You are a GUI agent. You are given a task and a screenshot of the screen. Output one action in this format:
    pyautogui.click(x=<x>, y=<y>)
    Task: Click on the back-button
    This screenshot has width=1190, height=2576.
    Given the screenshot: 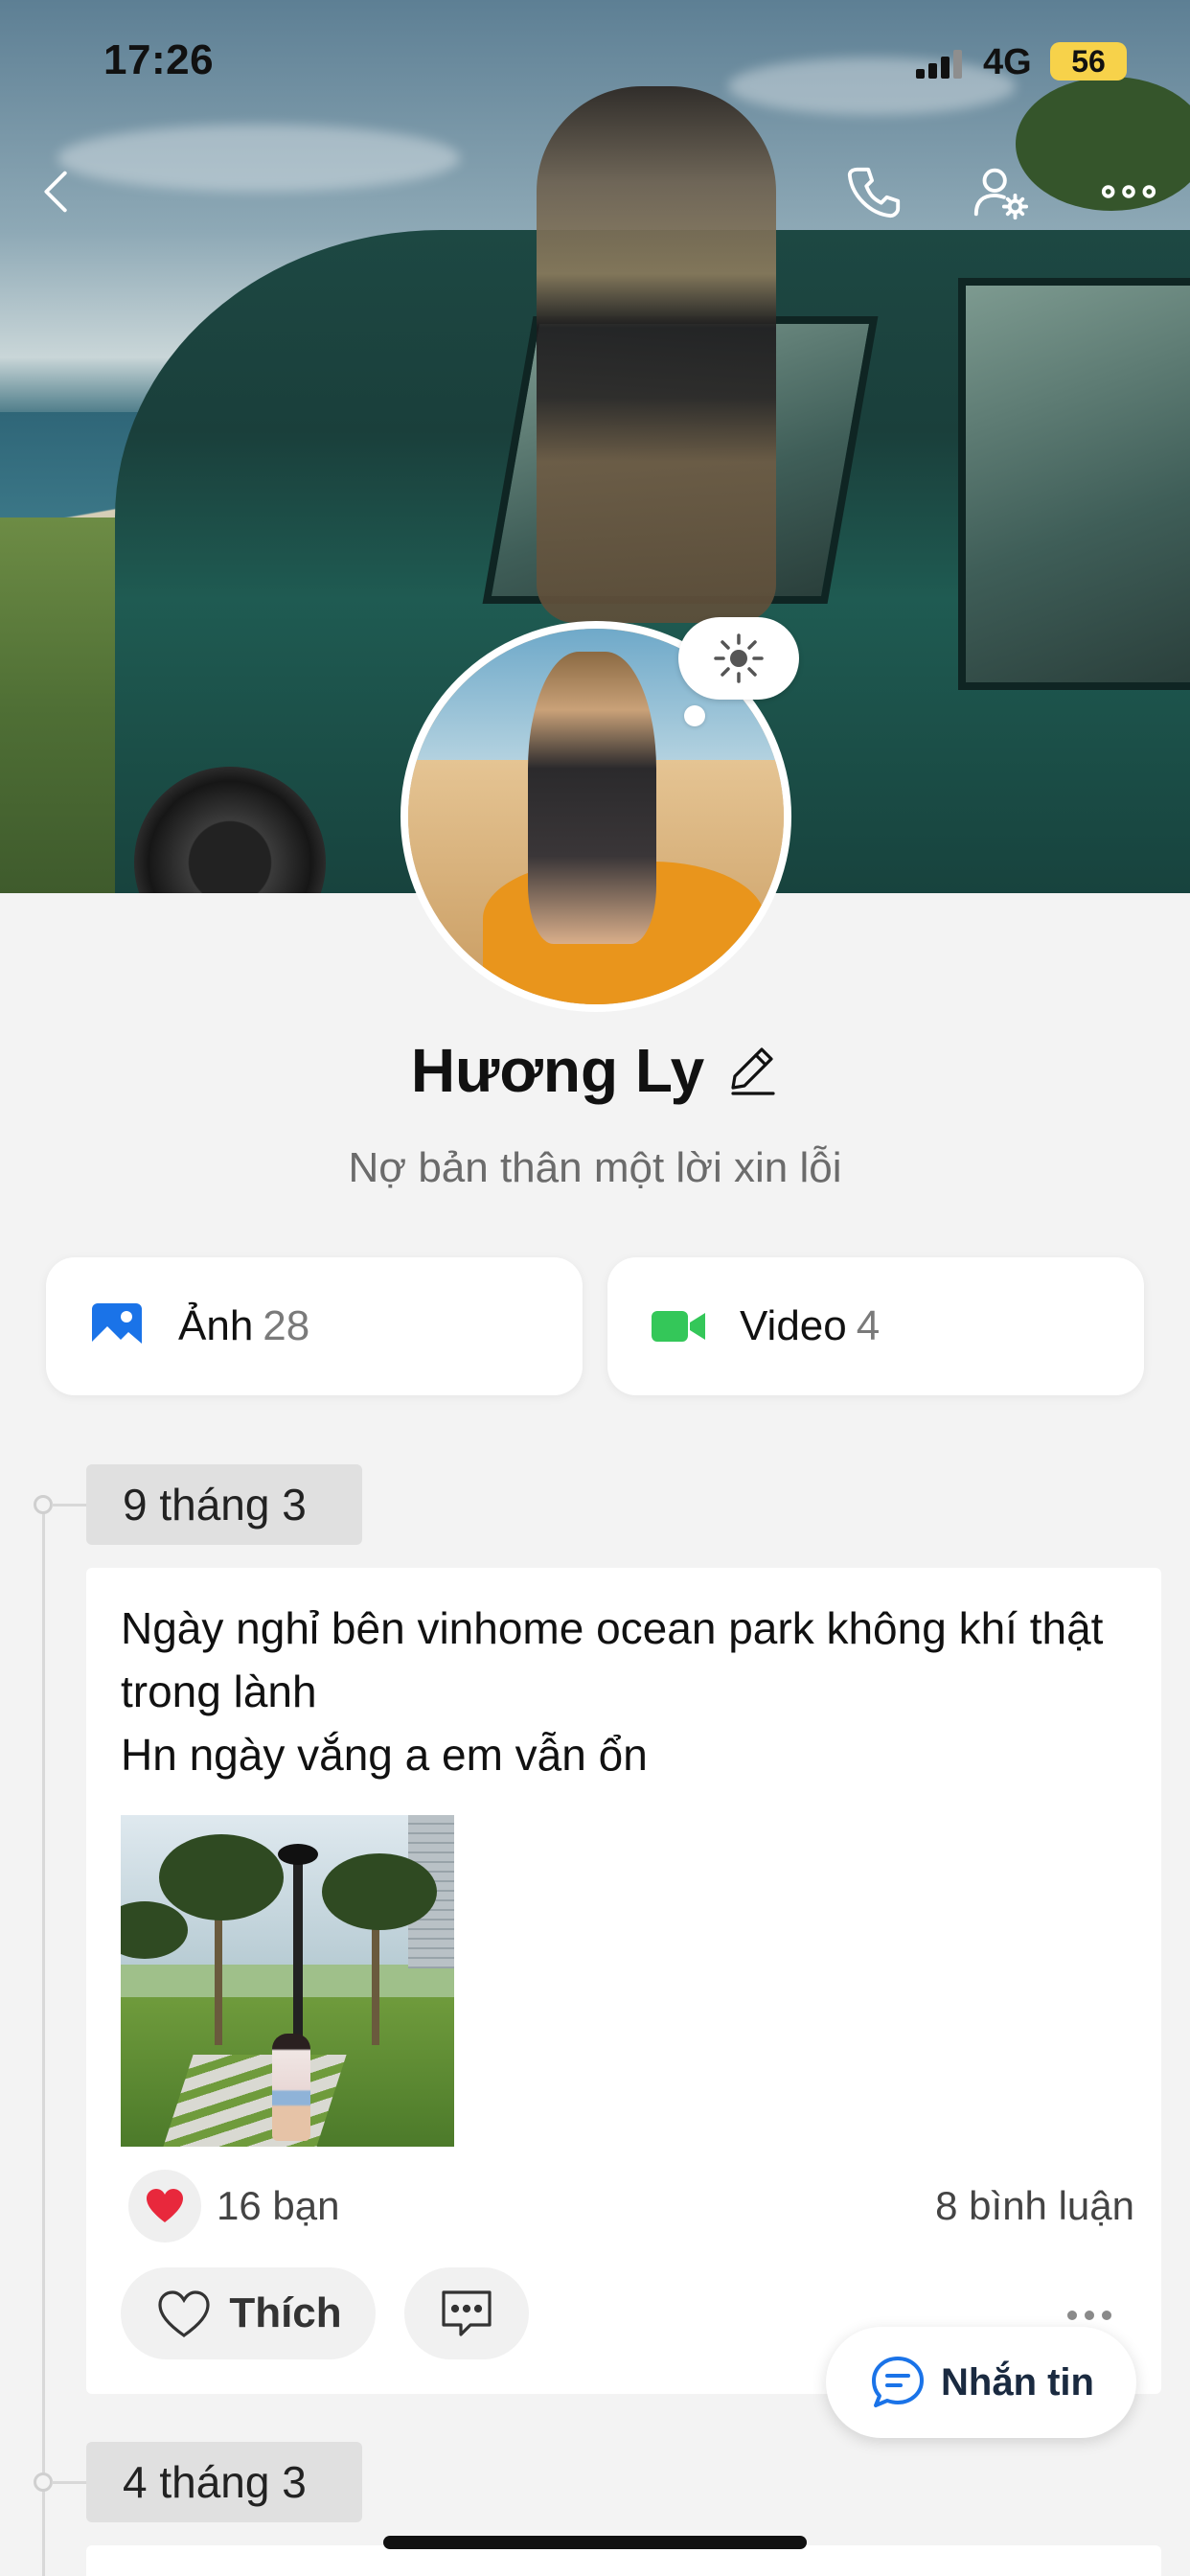 What is the action you would take?
    pyautogui.click(x=58, y=191)
    